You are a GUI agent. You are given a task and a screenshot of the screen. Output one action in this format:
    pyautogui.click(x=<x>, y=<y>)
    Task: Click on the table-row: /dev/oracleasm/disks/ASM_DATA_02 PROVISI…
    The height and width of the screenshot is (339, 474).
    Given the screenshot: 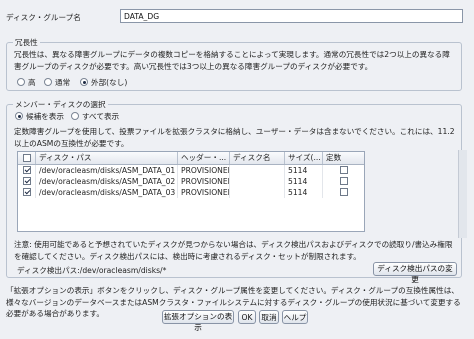 What is the action you would take?
    pyautogui.click(x=191, y=181)
    